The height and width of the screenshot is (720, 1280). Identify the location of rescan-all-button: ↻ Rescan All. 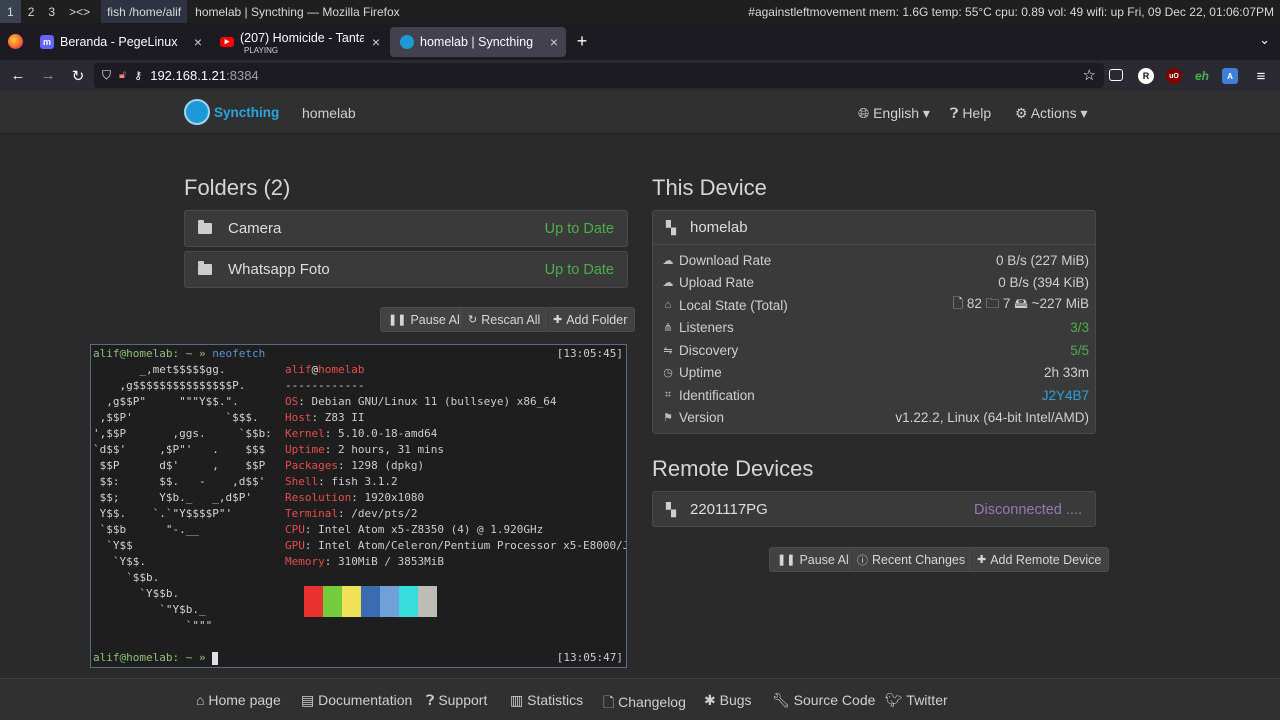
(504, 319).